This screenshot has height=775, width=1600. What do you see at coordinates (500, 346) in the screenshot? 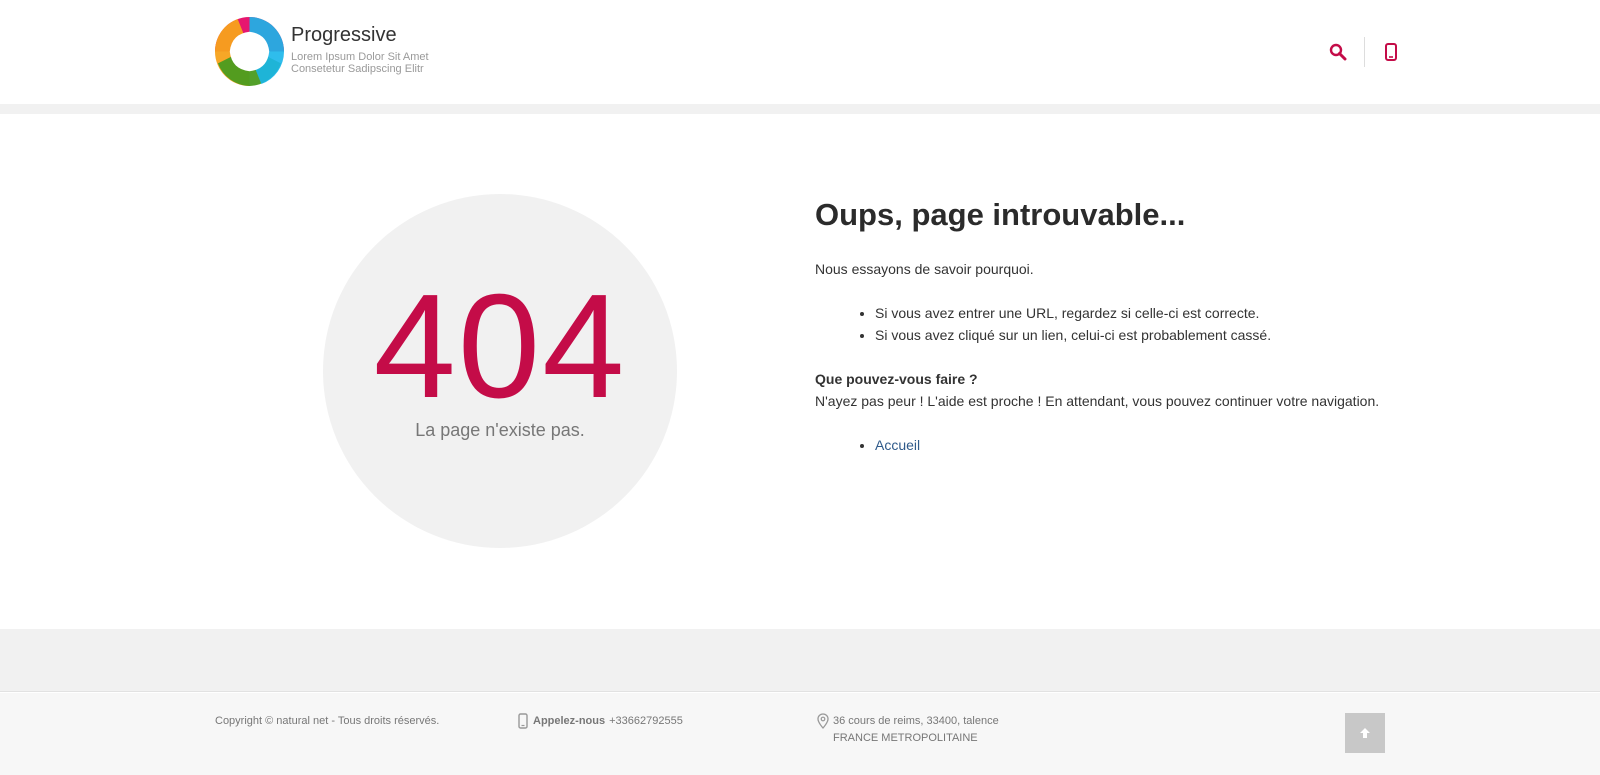
I see `error-code: 404` at bounding box center [500, 346].